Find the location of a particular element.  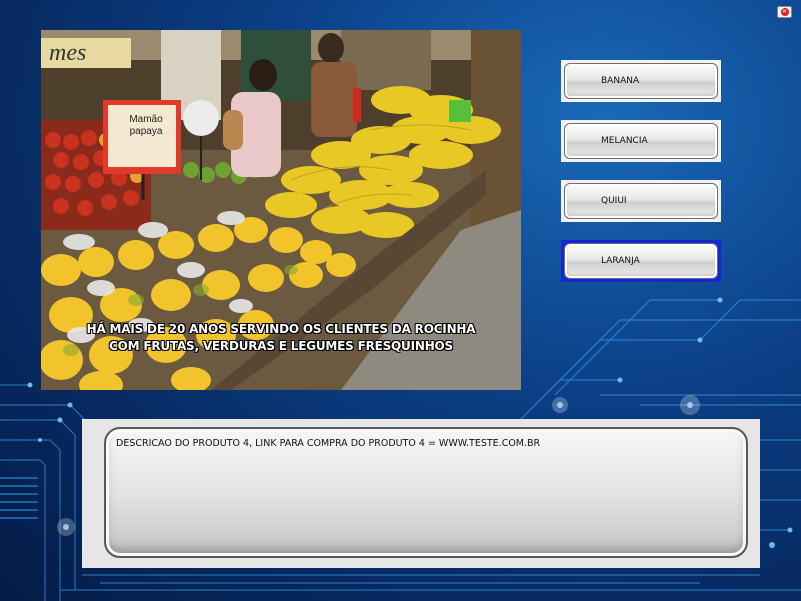

product-button-banana: BANANA is located at coordinates (641, 81).